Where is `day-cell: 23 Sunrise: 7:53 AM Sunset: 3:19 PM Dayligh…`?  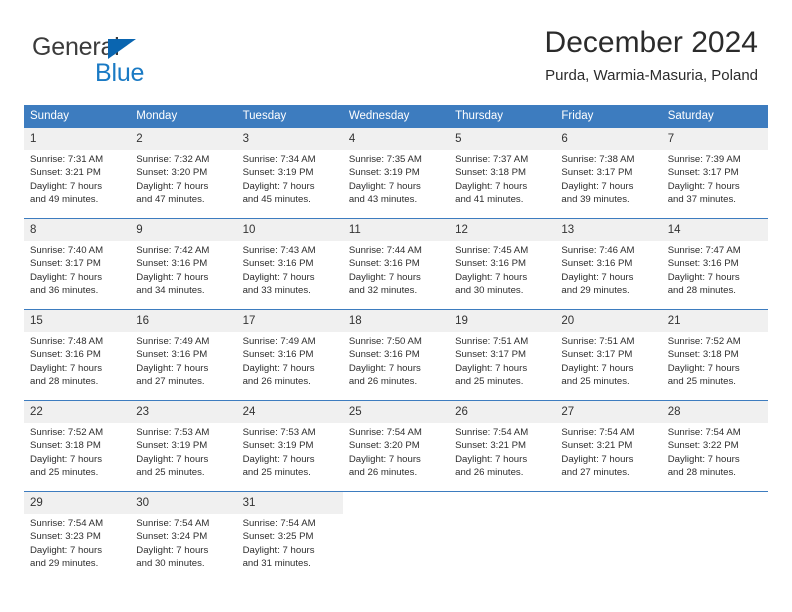 day-cell: 23 Sunrise: 7:53 AM Sunset: 3:19 PM Dayligh… is located at coordinates (183, 446).